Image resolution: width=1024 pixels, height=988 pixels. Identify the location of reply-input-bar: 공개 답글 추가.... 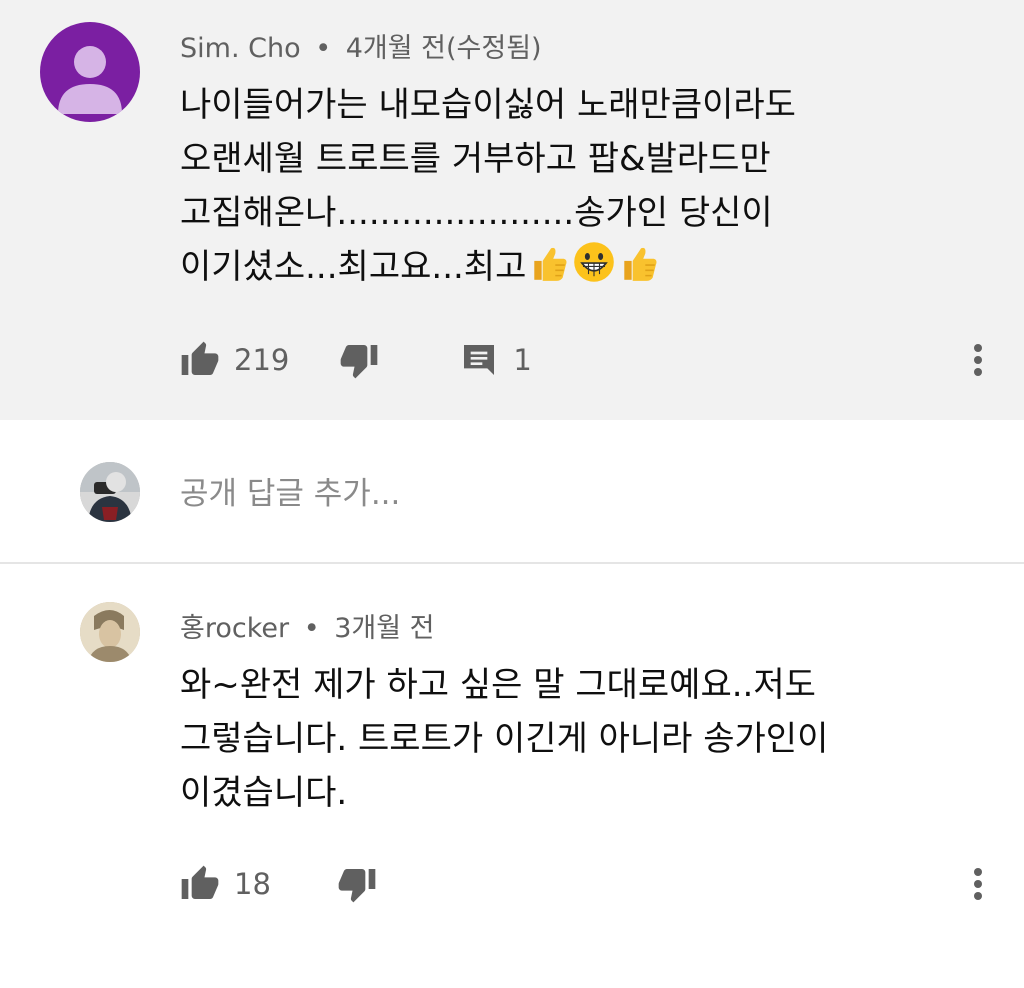
(512, 492).